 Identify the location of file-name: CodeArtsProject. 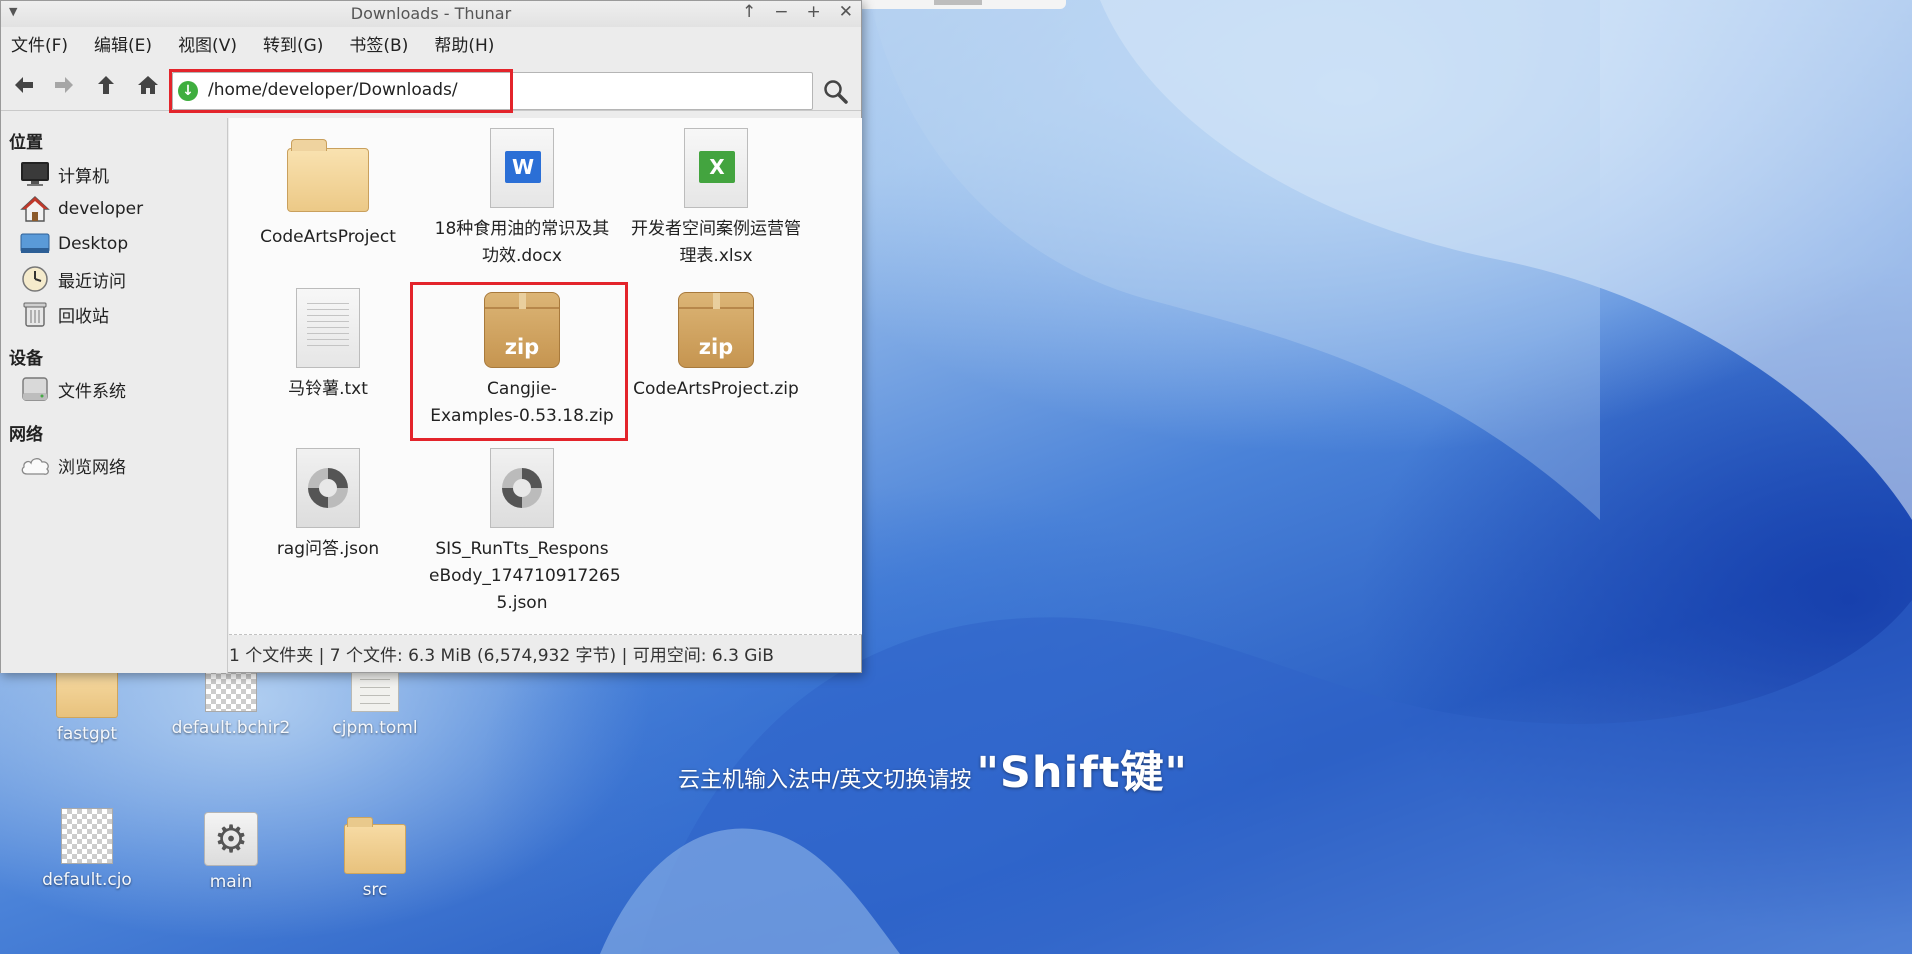
(328, 237).